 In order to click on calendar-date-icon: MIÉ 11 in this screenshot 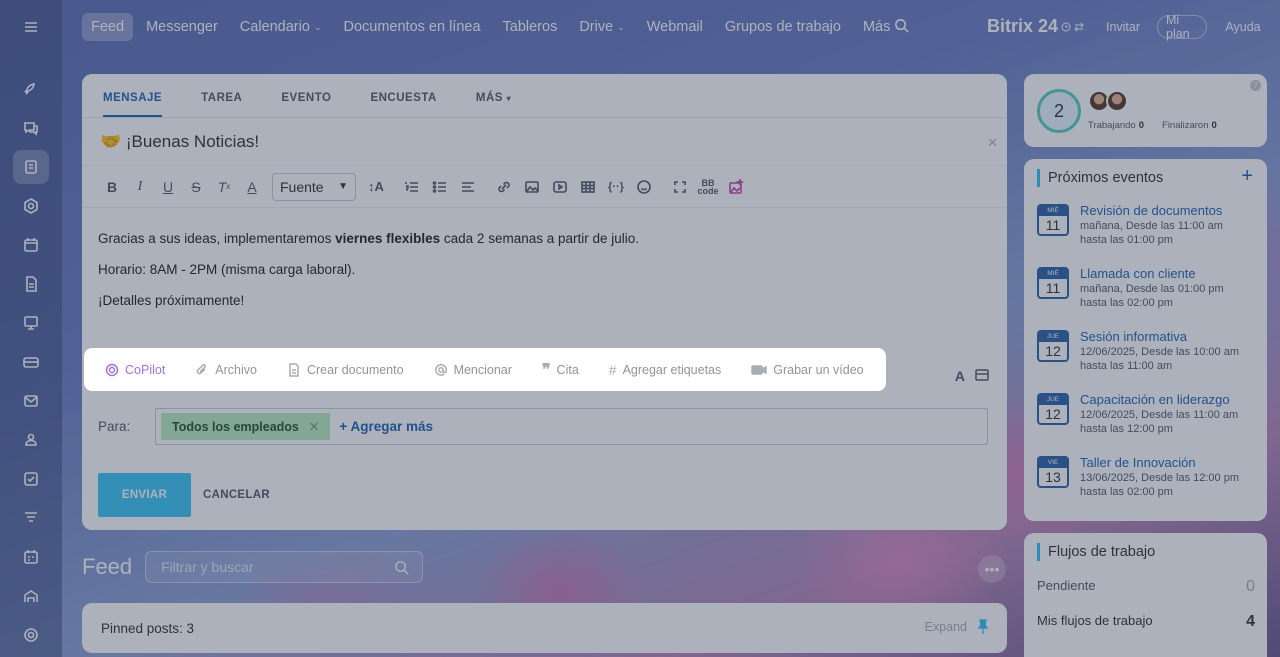, I will do `click(1053, 220)`.